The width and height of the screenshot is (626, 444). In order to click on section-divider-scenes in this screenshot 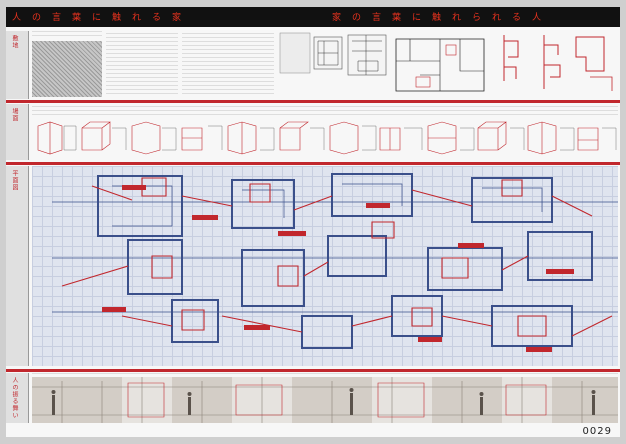, I will do `click(313, 101)`.